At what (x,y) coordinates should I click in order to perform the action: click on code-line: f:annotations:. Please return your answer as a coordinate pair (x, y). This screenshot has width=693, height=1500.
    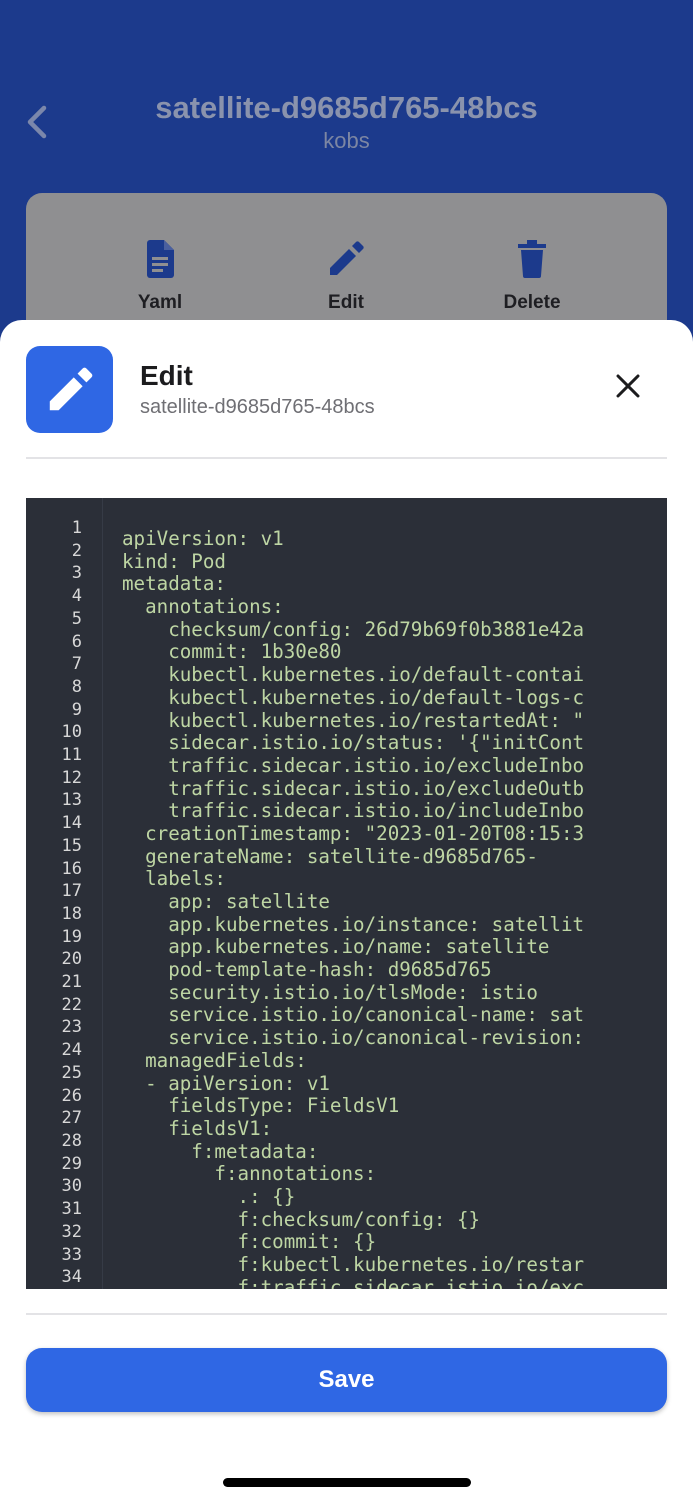
    Looking at the image, I should click on (249, 1174).